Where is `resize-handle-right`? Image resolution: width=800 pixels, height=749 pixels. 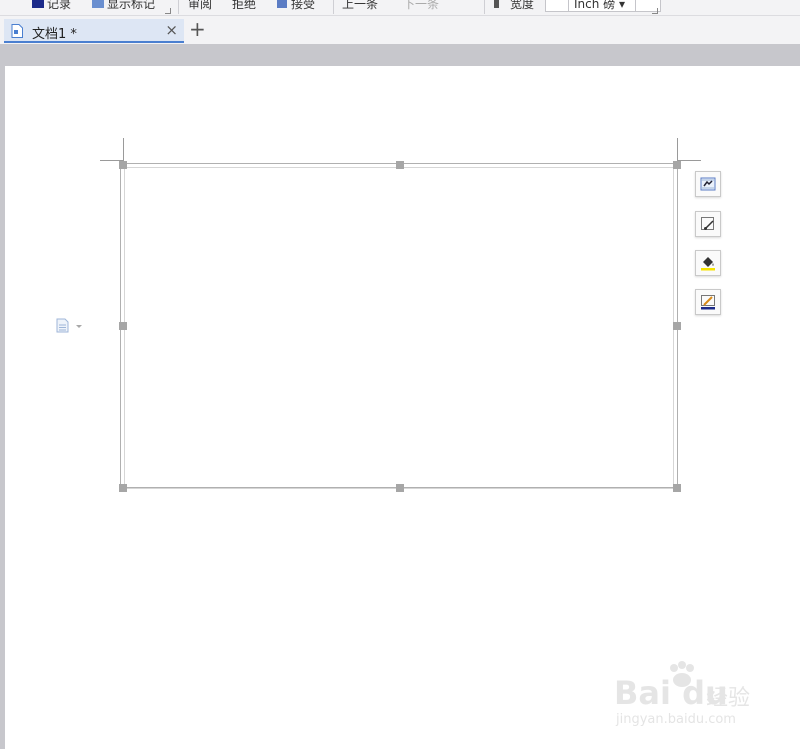
resize-handle-right is located at coordinates (677, 326).